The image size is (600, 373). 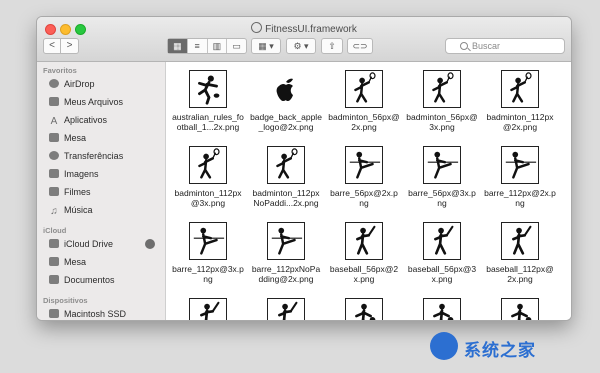 What do you see at coordinates (54, 83) in the screenshot?
I see `airdrop-icon` at bounding box center [54, 83].